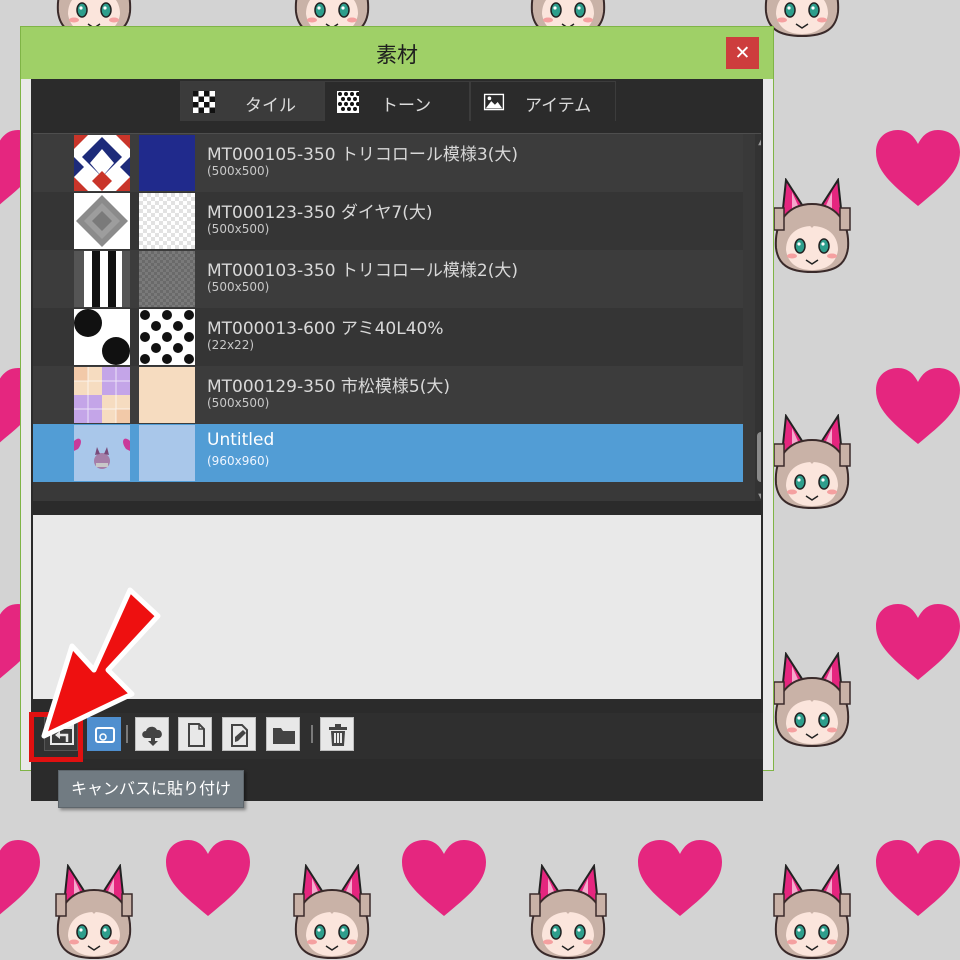 The height and width of the screenshot is (960, 960). Describe the element at coordinates (388, 453) in the screenshot. I see `list-item-selected: Untitled (960x960)` at that location.